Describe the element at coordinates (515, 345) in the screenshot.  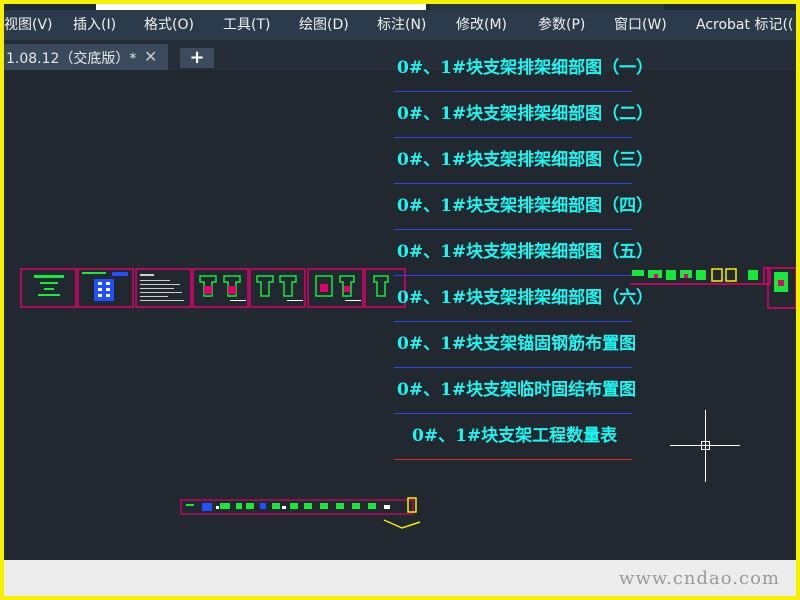
I see `sheet-title-anchor-rebar: 0#、1#块支架锚固钢筋布置图` at that location.